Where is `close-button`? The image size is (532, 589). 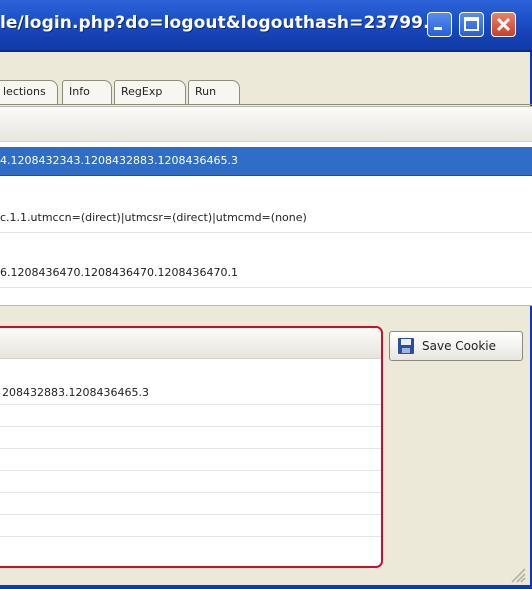 close-button is located at coordinates (503, 24).